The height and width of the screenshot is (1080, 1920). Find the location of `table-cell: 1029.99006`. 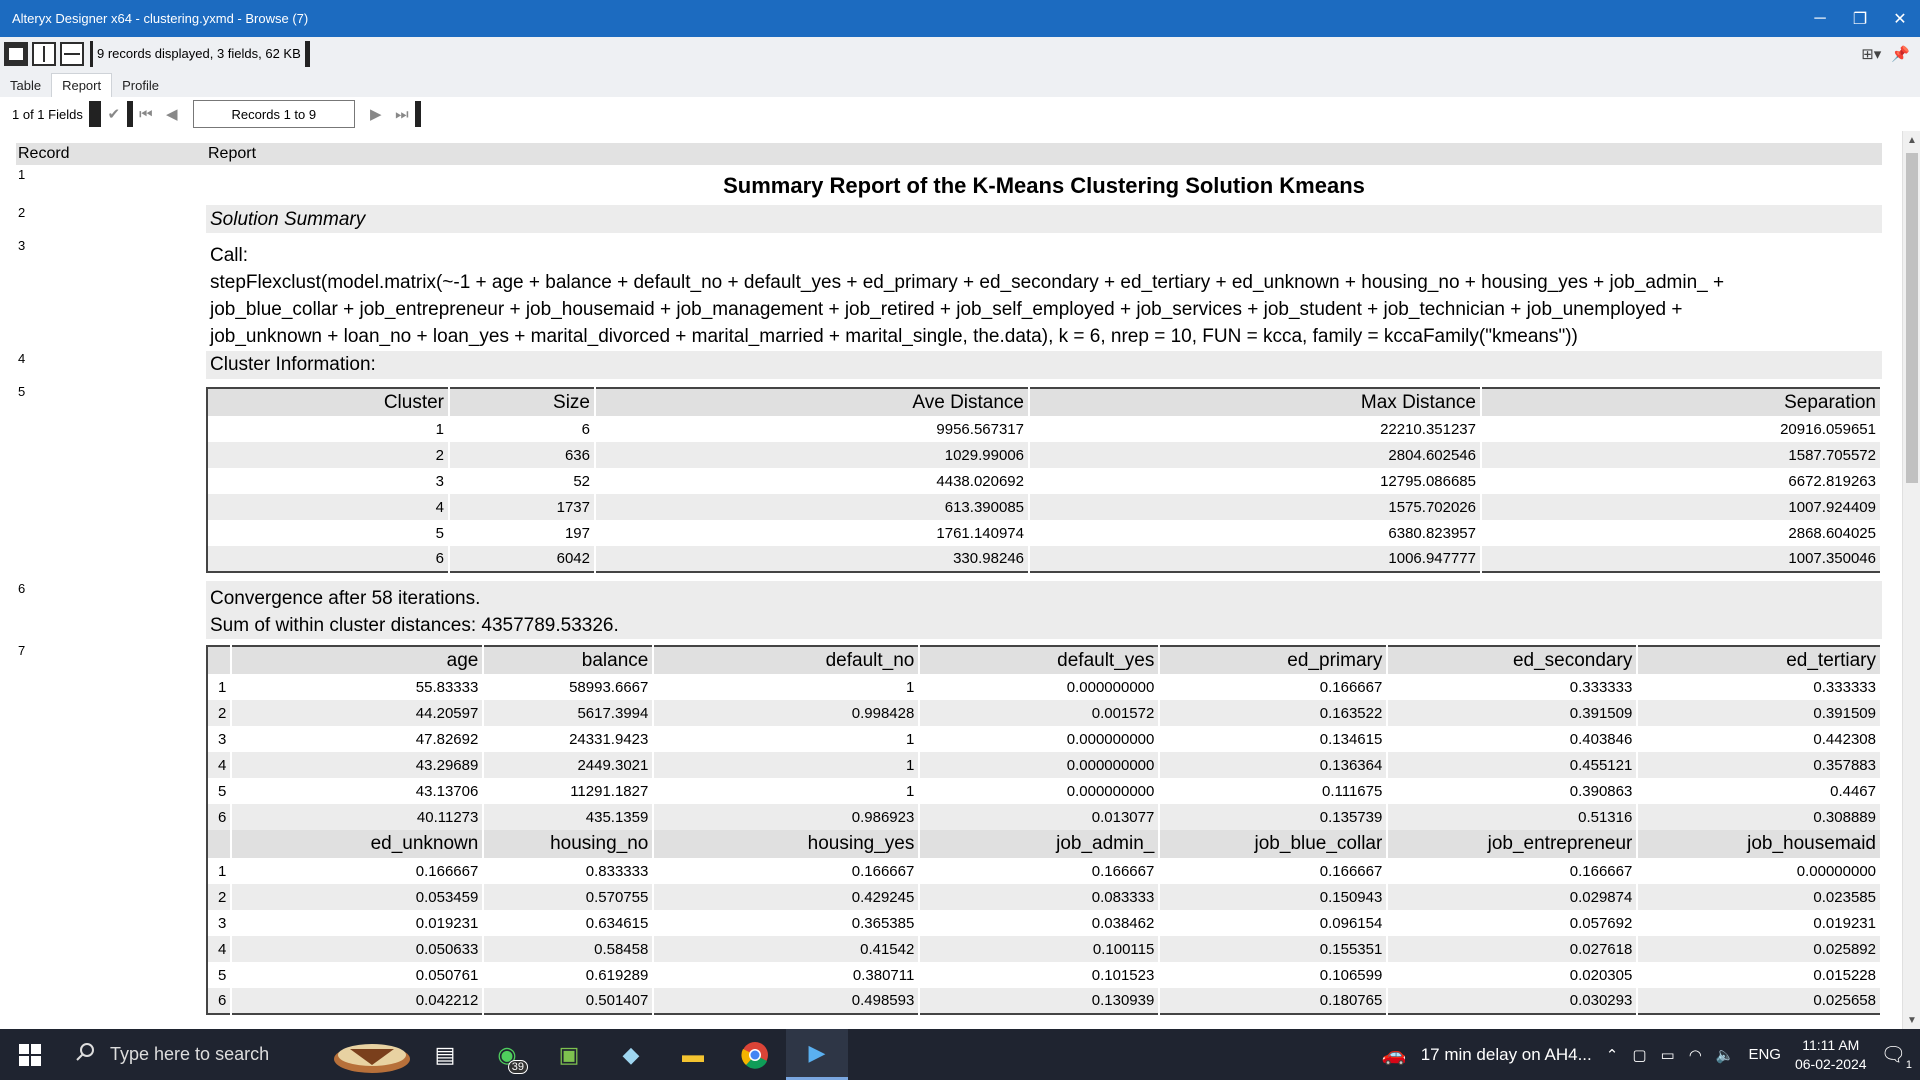

table-cell: 1029.99006 is located at coordinates (812, 455).